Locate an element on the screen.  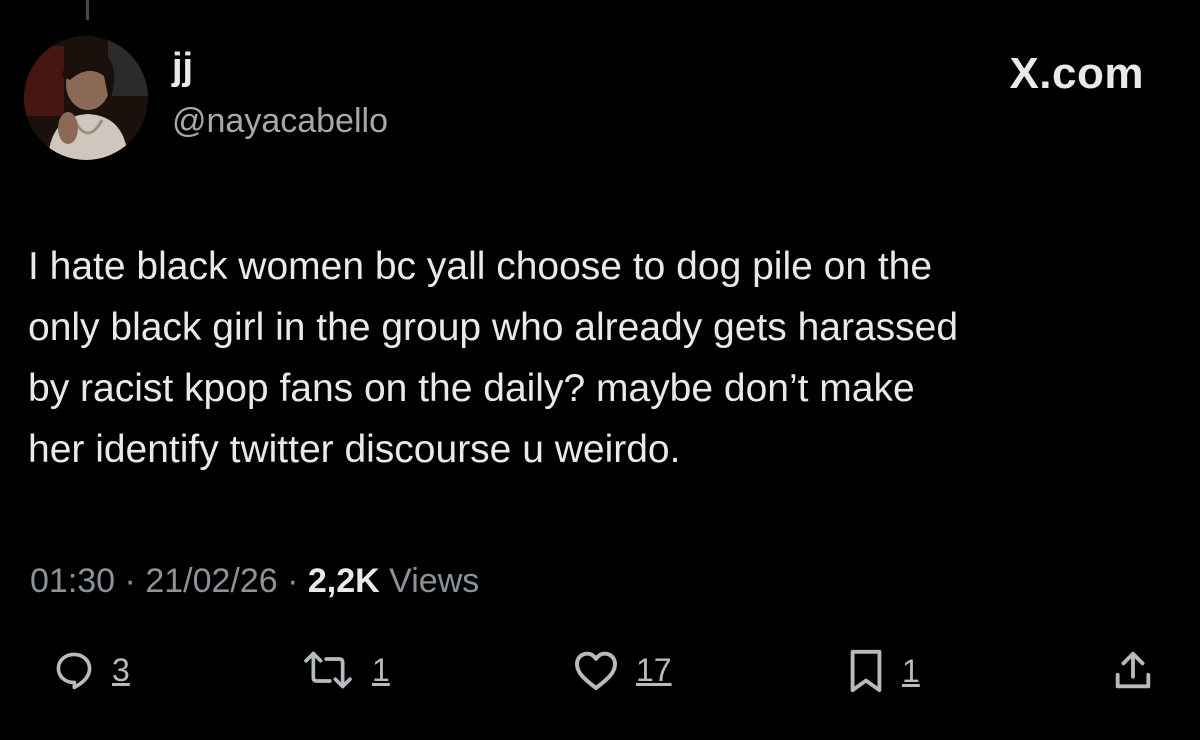
views-label: Views is located at coordinates (429, 581).